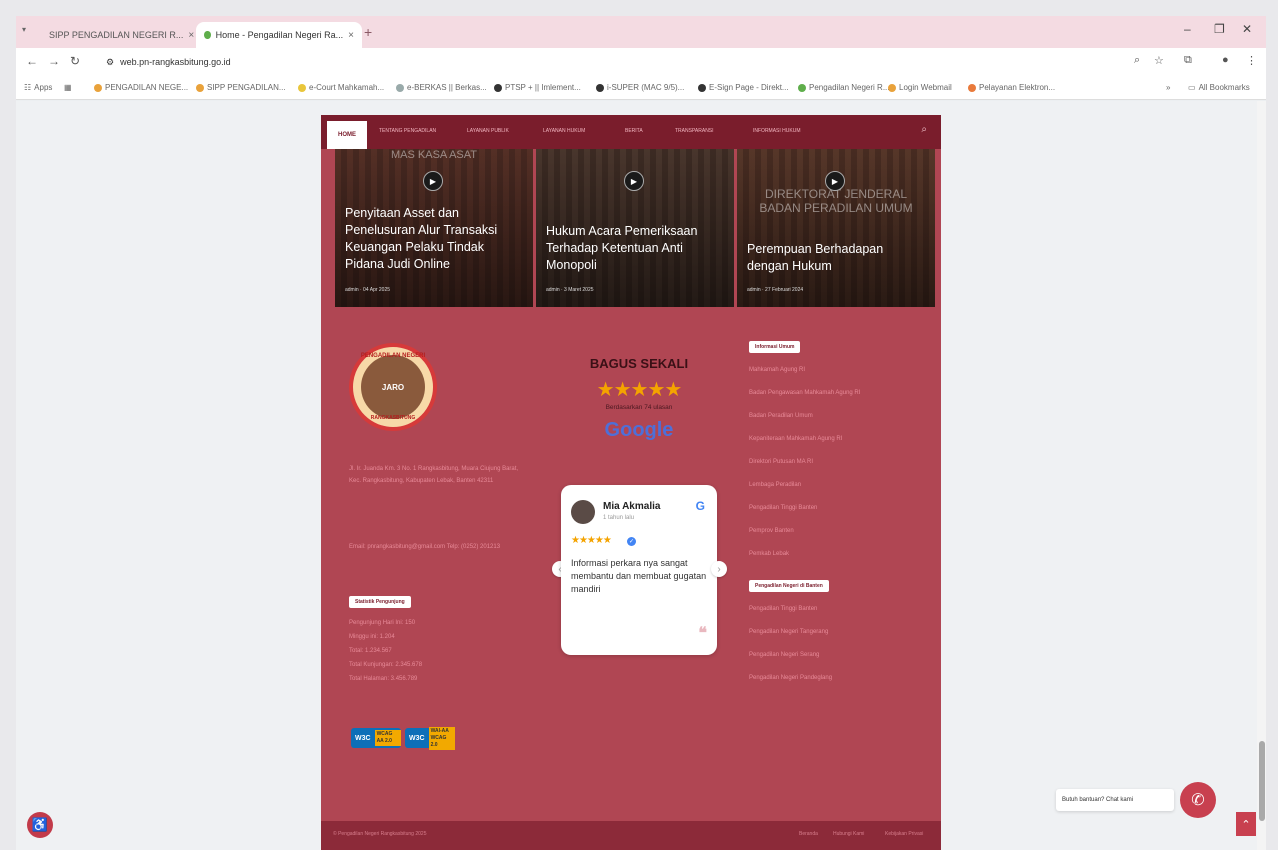 The width and height of the screenshot is (1278, 850). I want to click on whatsapp-button: ✆, so click(1198, 800).